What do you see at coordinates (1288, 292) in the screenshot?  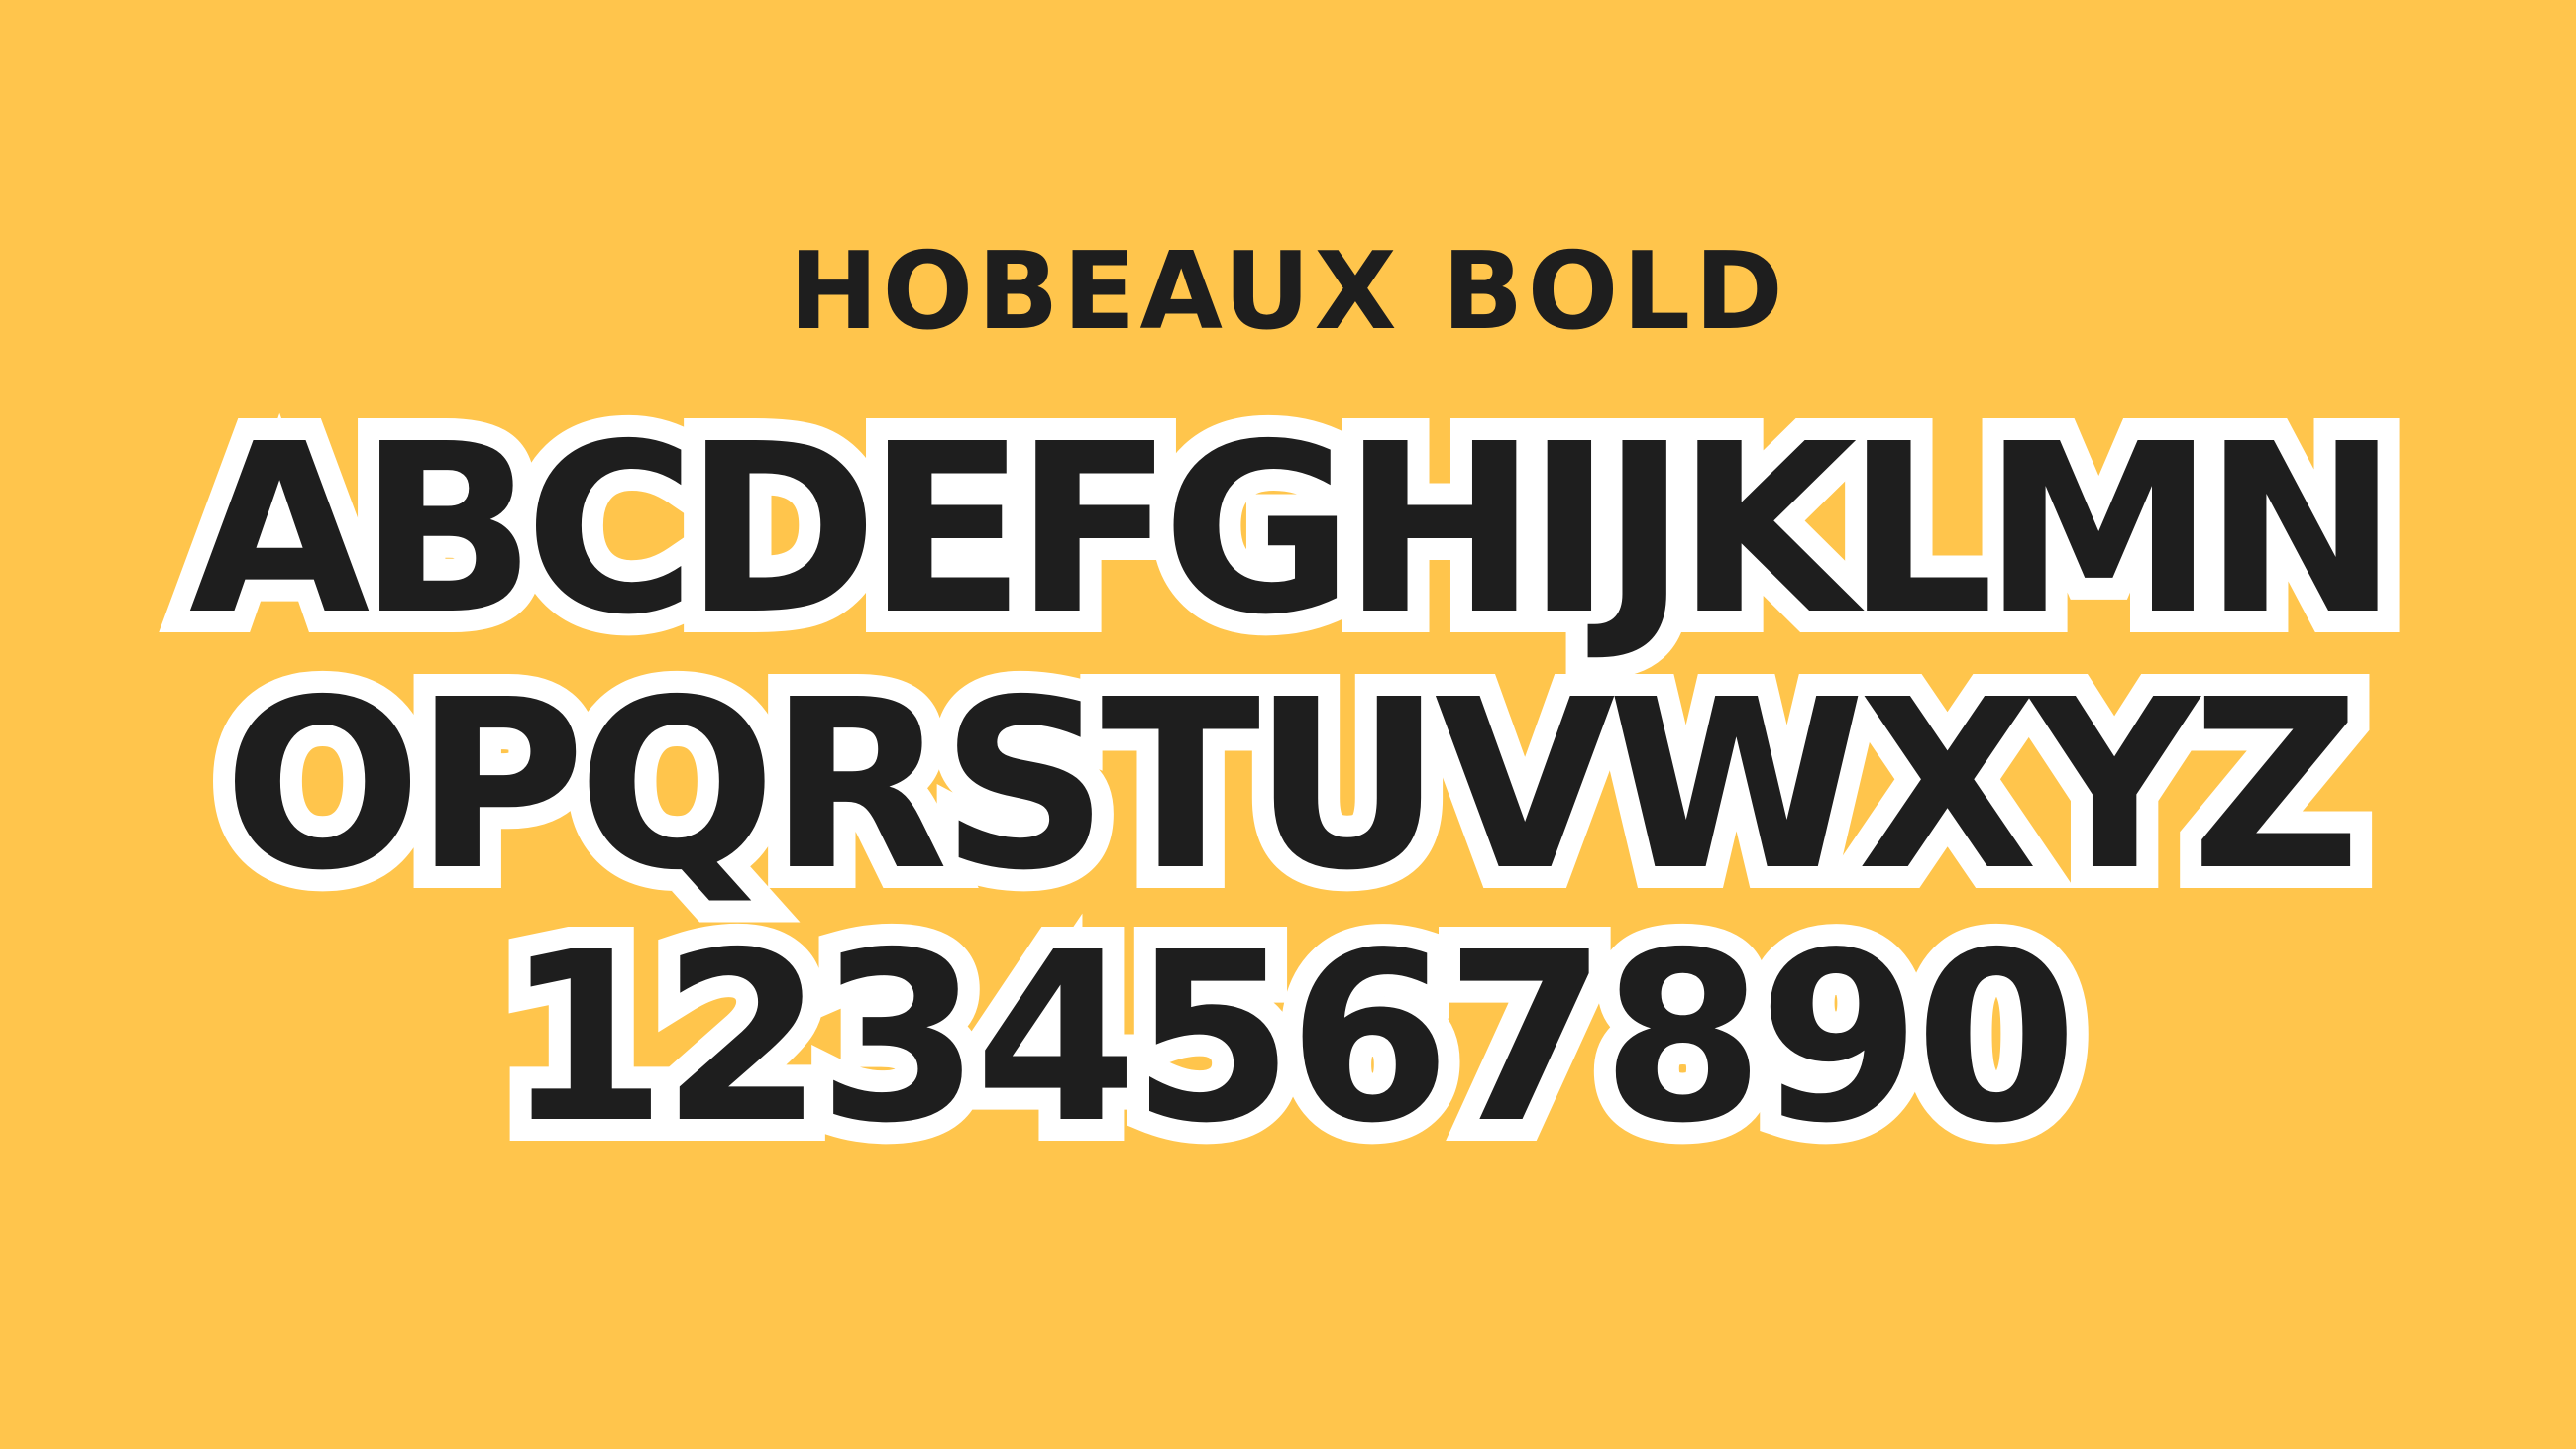 I see `font-name-title: HOBEAUX BOLD` at bounding box center [1288, 292].